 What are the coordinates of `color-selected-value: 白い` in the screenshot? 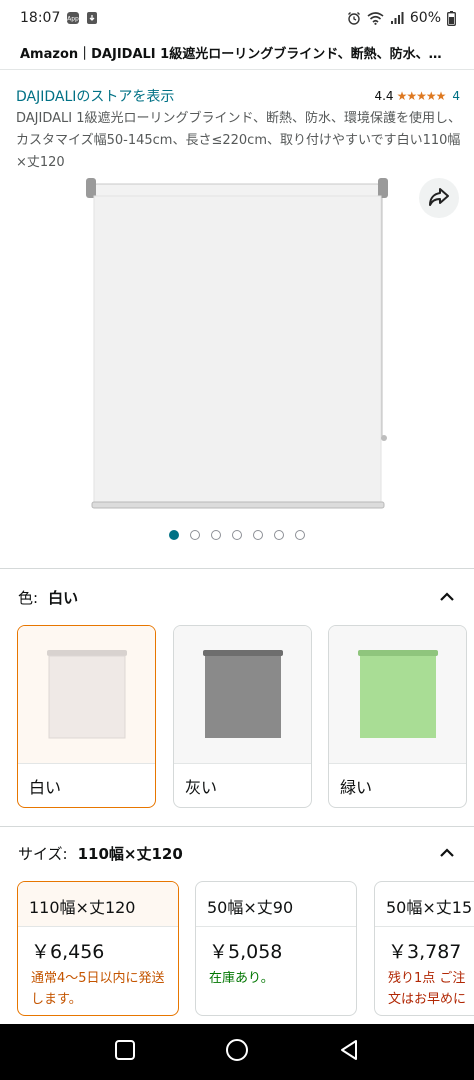 It's located at (63, 597).